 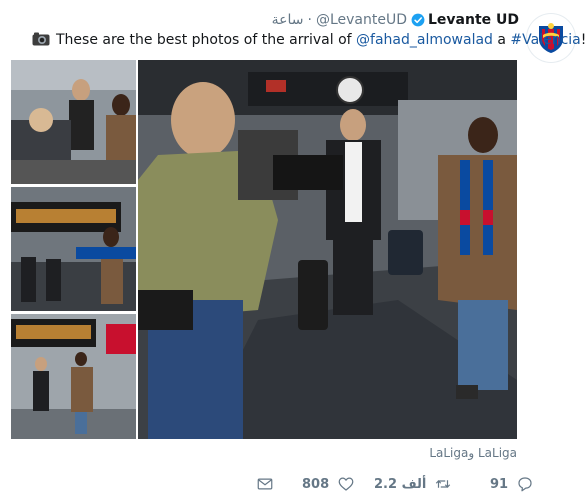 What do you see at coordinates (288, 20) in the screenshot?
I see `timestamp: ساعة` at bounding box center [288, 20].